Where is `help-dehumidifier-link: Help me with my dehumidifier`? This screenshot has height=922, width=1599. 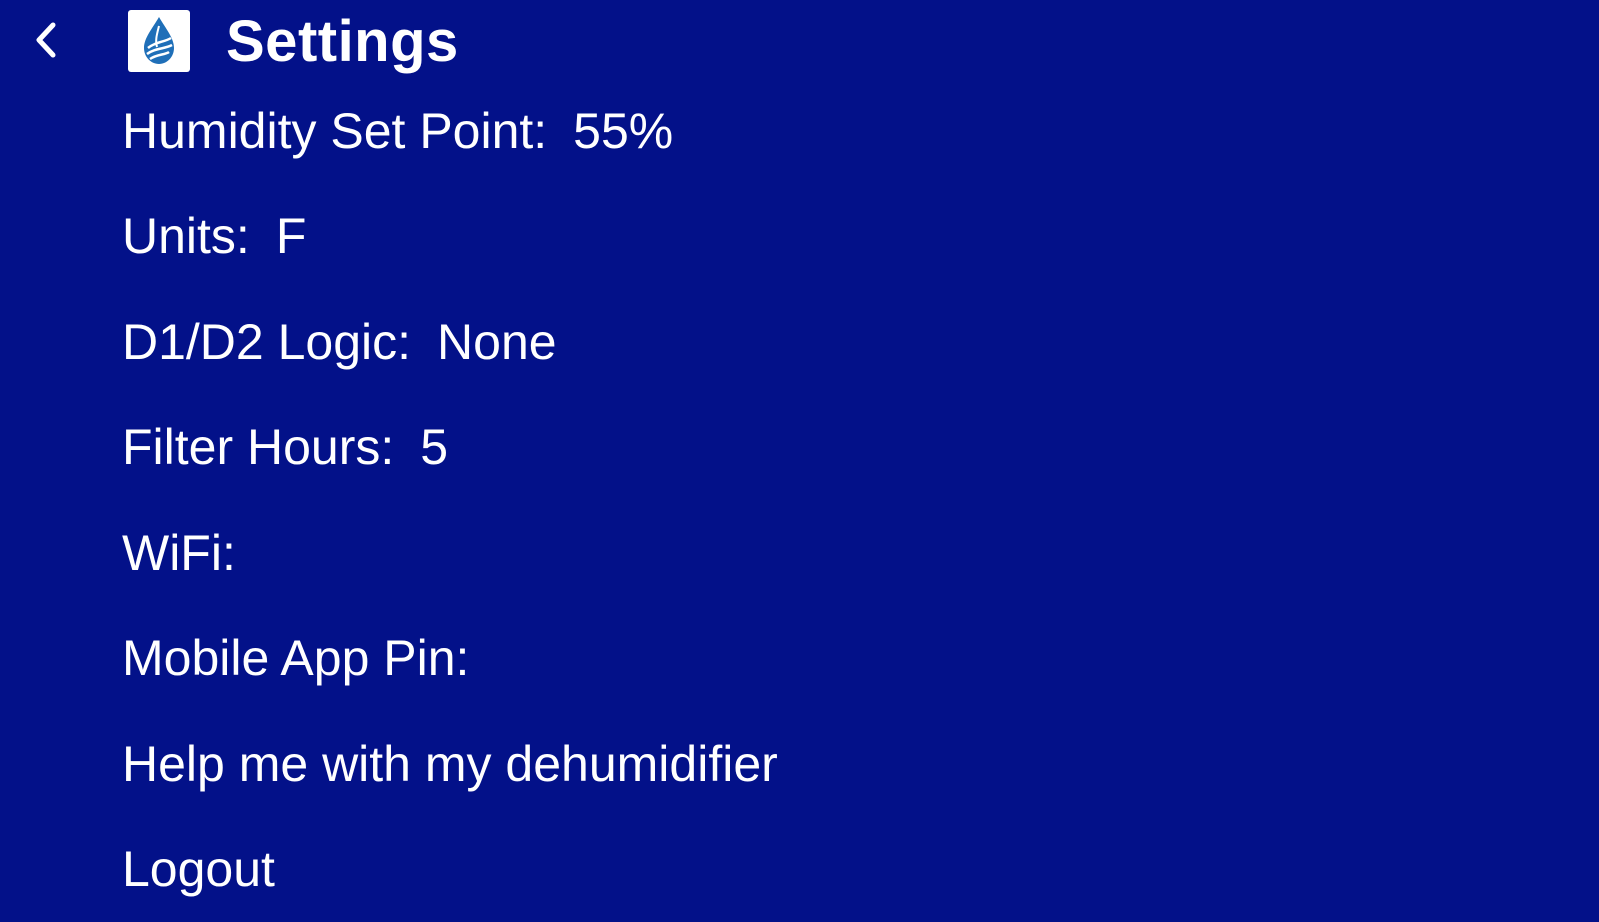 help-dehumidifier-link: Help me with my dehumidifier is located at coordinates (450, 764).